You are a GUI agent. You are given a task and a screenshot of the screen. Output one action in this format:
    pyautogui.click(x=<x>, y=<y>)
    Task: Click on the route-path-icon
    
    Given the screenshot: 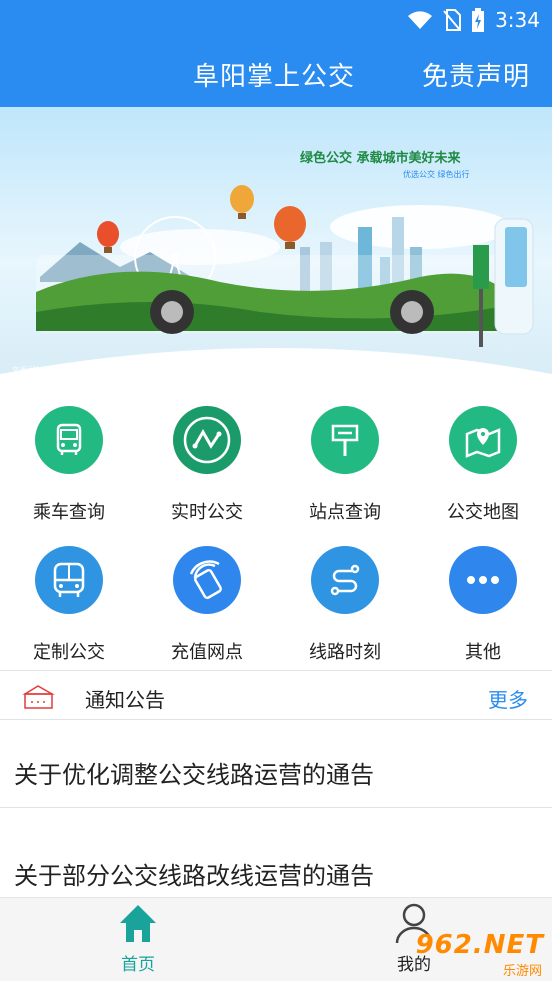 What is the action you would take?
    pyautogui.click(x=345, y=580)
    